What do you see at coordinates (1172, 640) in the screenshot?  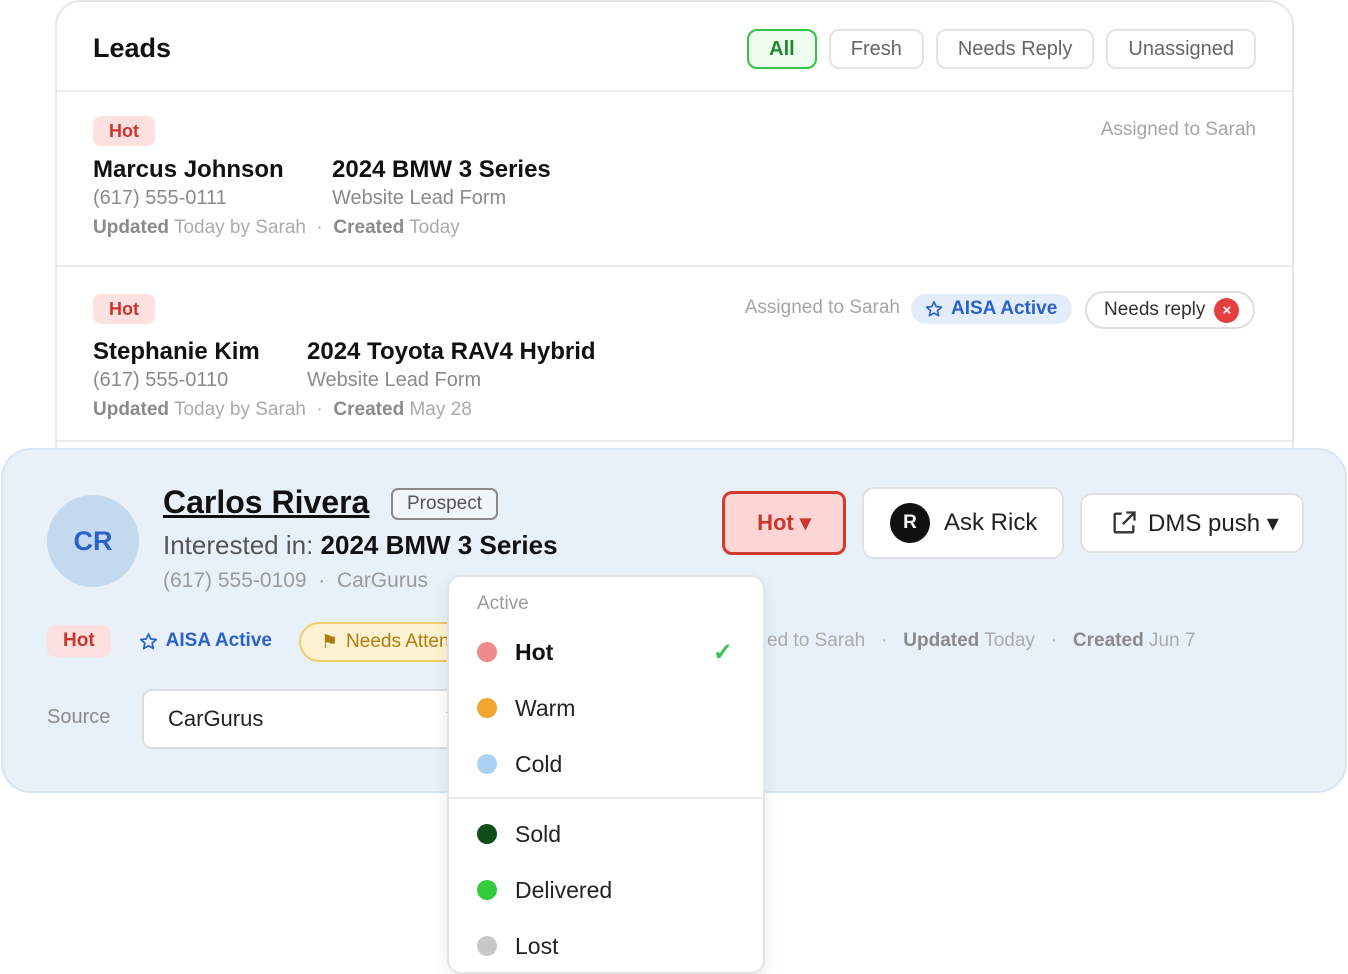 I see `created-value: Jun 7` at bounding box center [1172, 640].